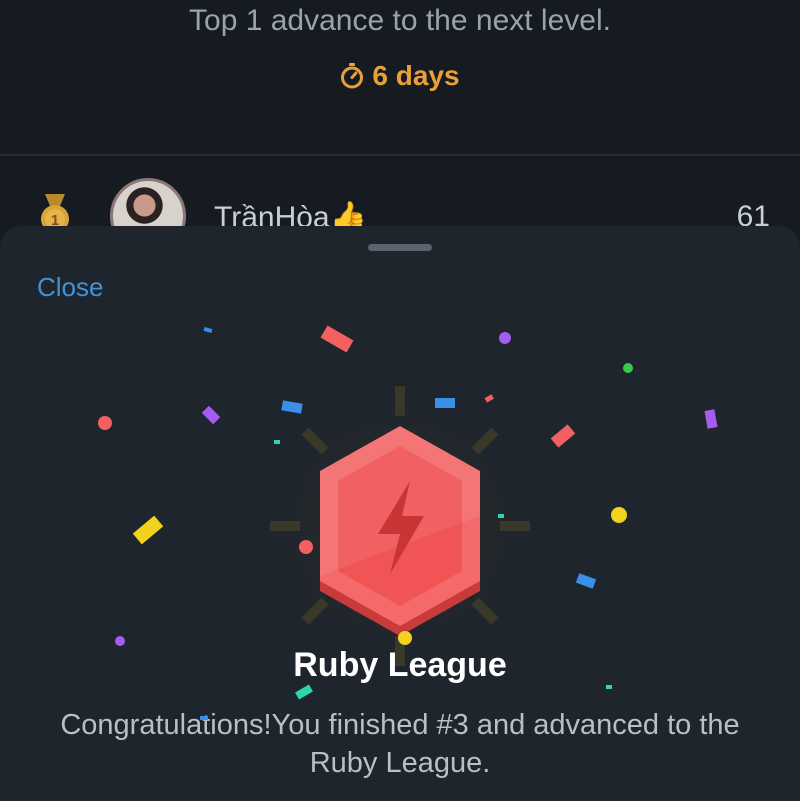 The width and height of the screenshot is (800, 801). Describe the element at coordinates (70, 287) in the screenshot. I see `close-button: Close` at that location.